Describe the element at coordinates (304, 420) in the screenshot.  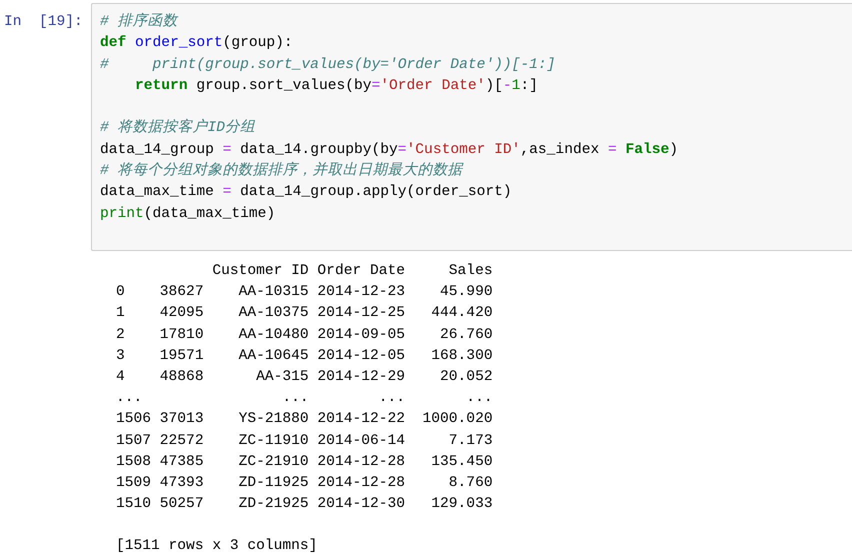
I see `output-line: 1506 37013 YS-21880 2014-12-22 1000.020` at that location.